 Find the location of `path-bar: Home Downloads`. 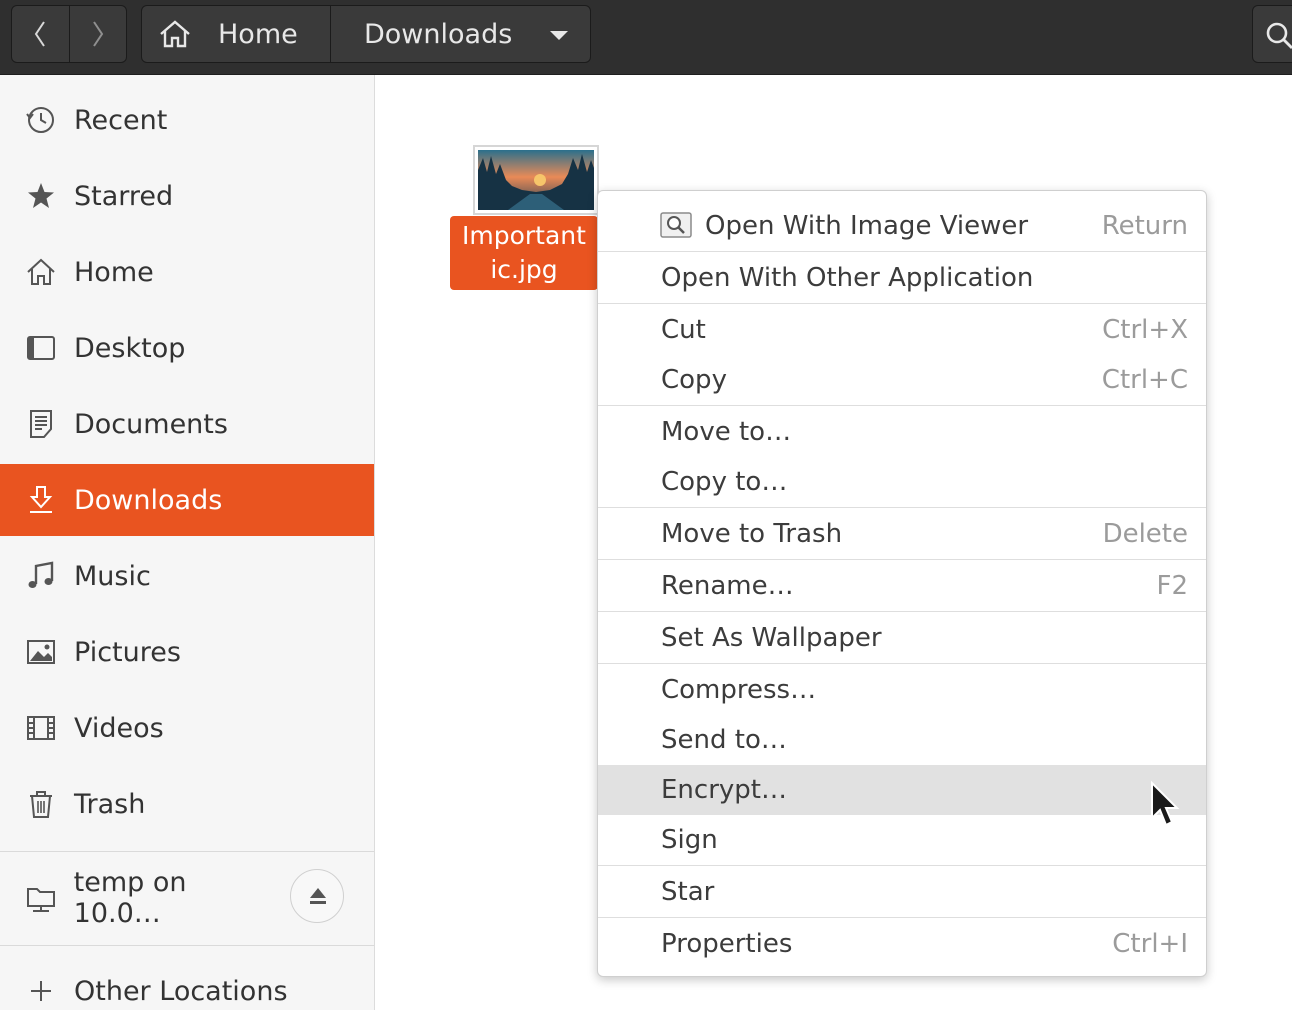

path-bar: Home Downloads is located at coordinates (366, 34).